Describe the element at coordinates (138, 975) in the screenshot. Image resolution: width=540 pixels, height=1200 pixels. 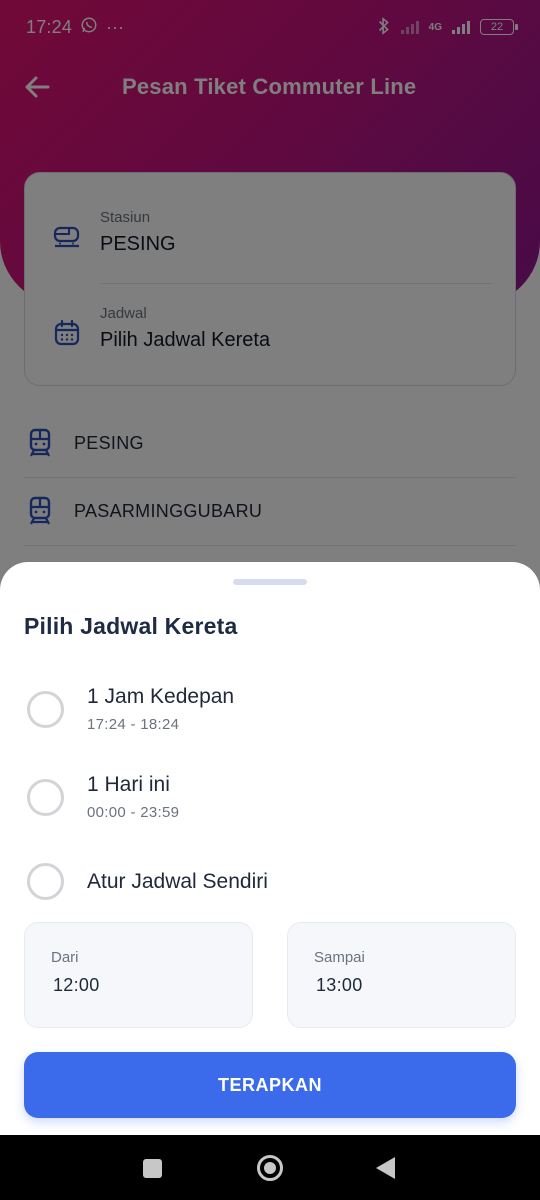
I see `from-time-field: Dari 12:00` at that location.